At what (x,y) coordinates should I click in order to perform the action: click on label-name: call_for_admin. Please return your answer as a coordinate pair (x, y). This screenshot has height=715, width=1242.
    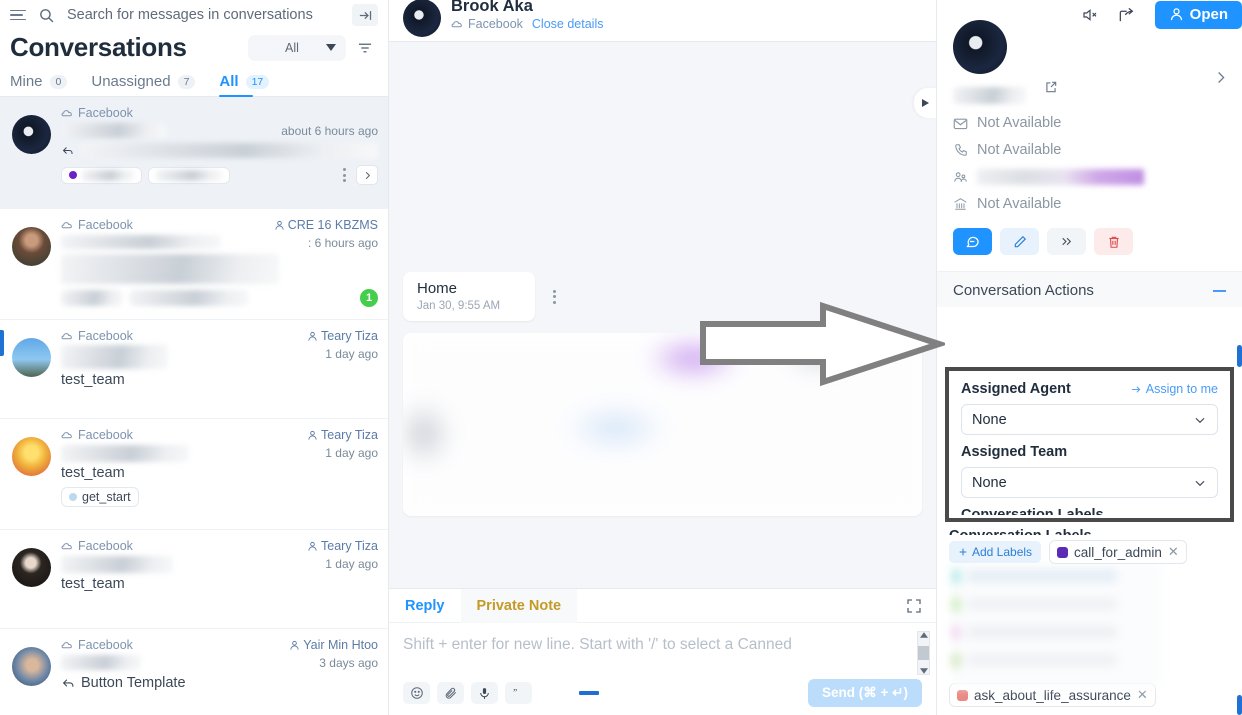
    Looking at the image, I should click on (1118, 552).